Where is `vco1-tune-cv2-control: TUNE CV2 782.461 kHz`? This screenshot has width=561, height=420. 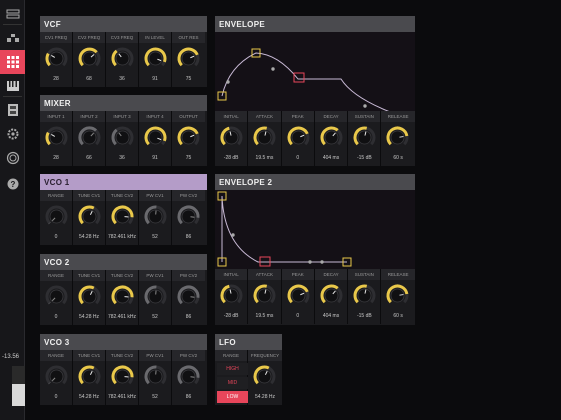 vco1-tune-cv2-control: TUNE CV2 782.461 kHz is located at coordinates (122, 217).